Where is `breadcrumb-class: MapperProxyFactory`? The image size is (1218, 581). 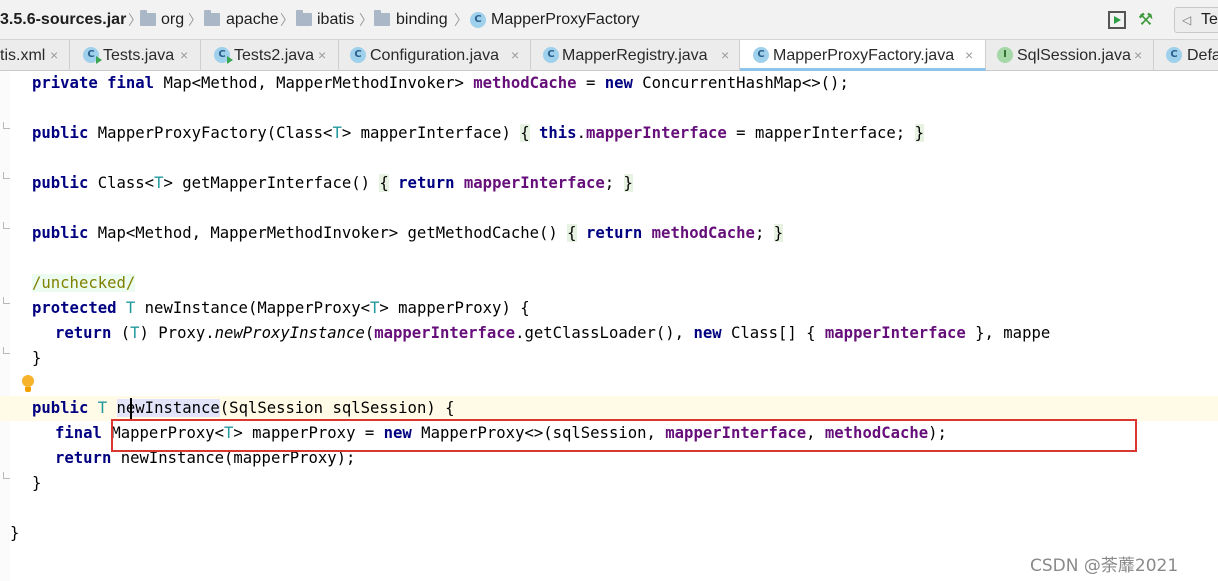
breadcrumb-class: MapperProxyFactory is located at coordinates (565, 20).